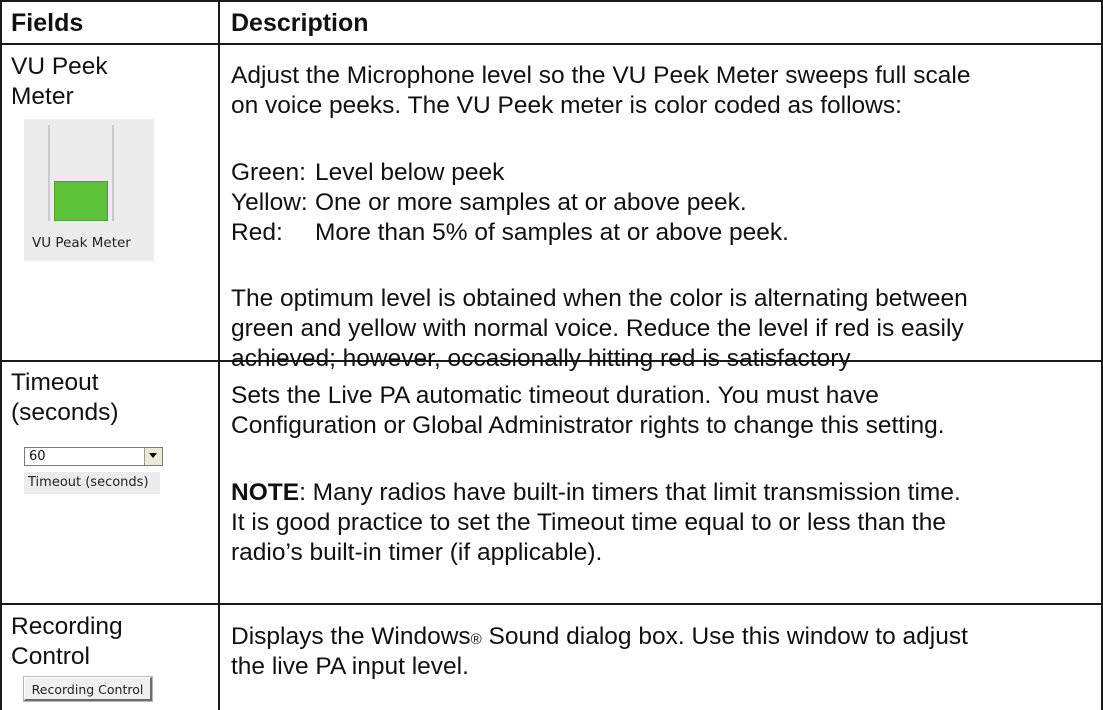  Describe the element at coordinates (67, 626) in the screenshot. I see `field-recording-line1: Recording` at that location.